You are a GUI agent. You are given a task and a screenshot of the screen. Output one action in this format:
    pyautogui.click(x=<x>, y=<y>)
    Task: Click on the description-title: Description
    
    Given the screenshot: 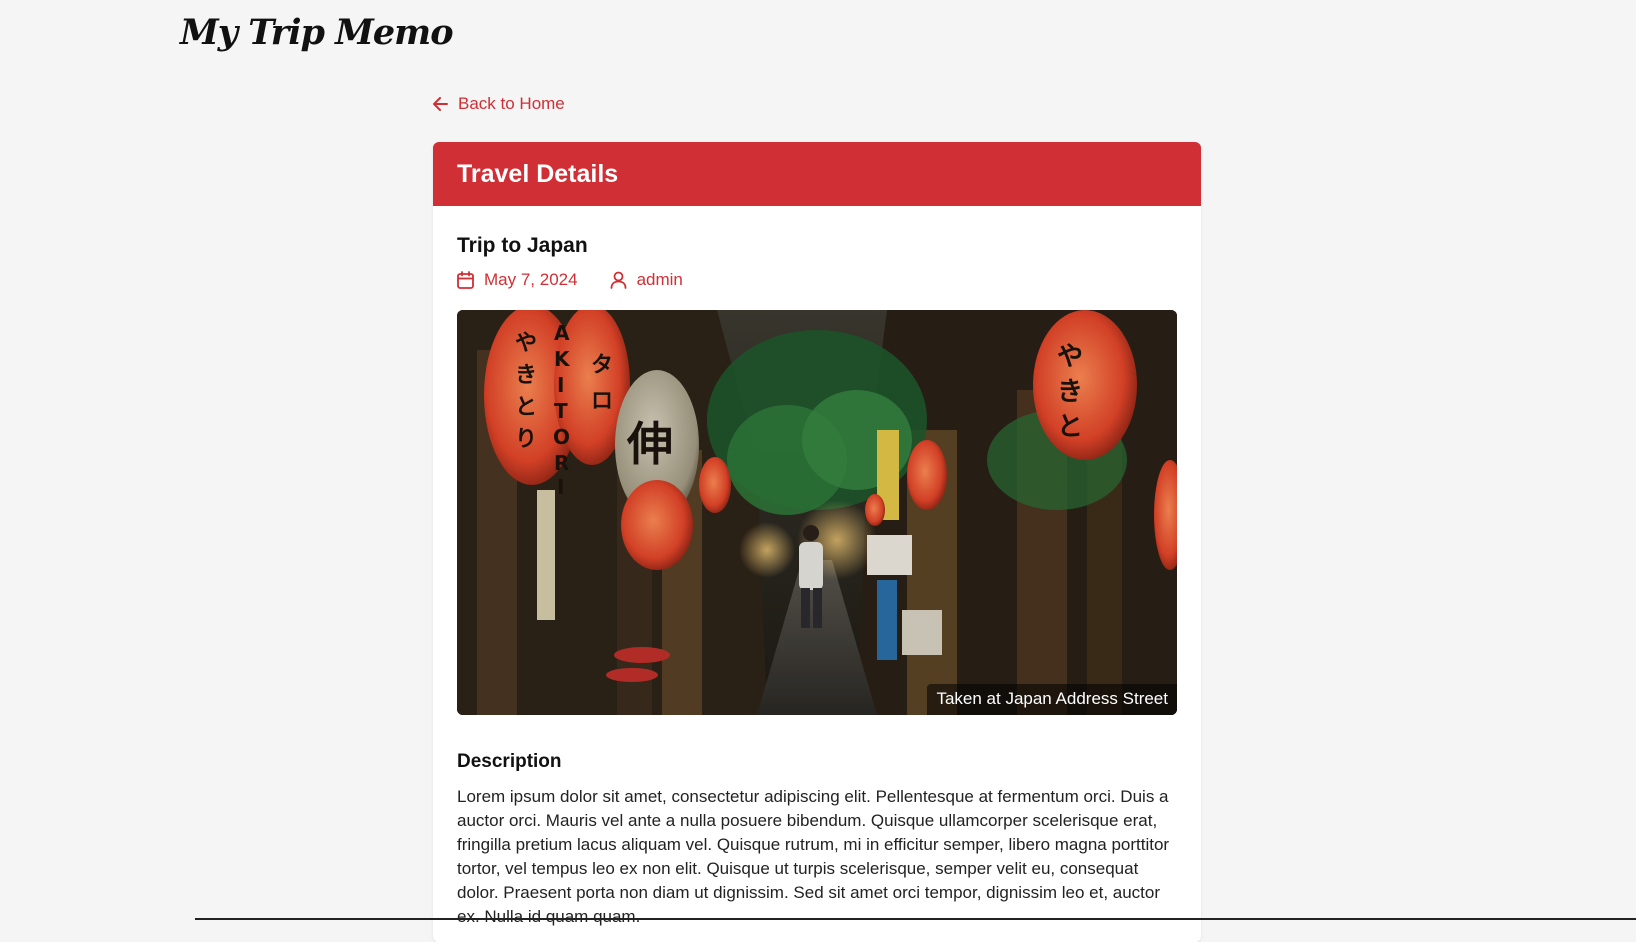 What is the action you would take?
    pyautogui.click(x=509, y=762)
    